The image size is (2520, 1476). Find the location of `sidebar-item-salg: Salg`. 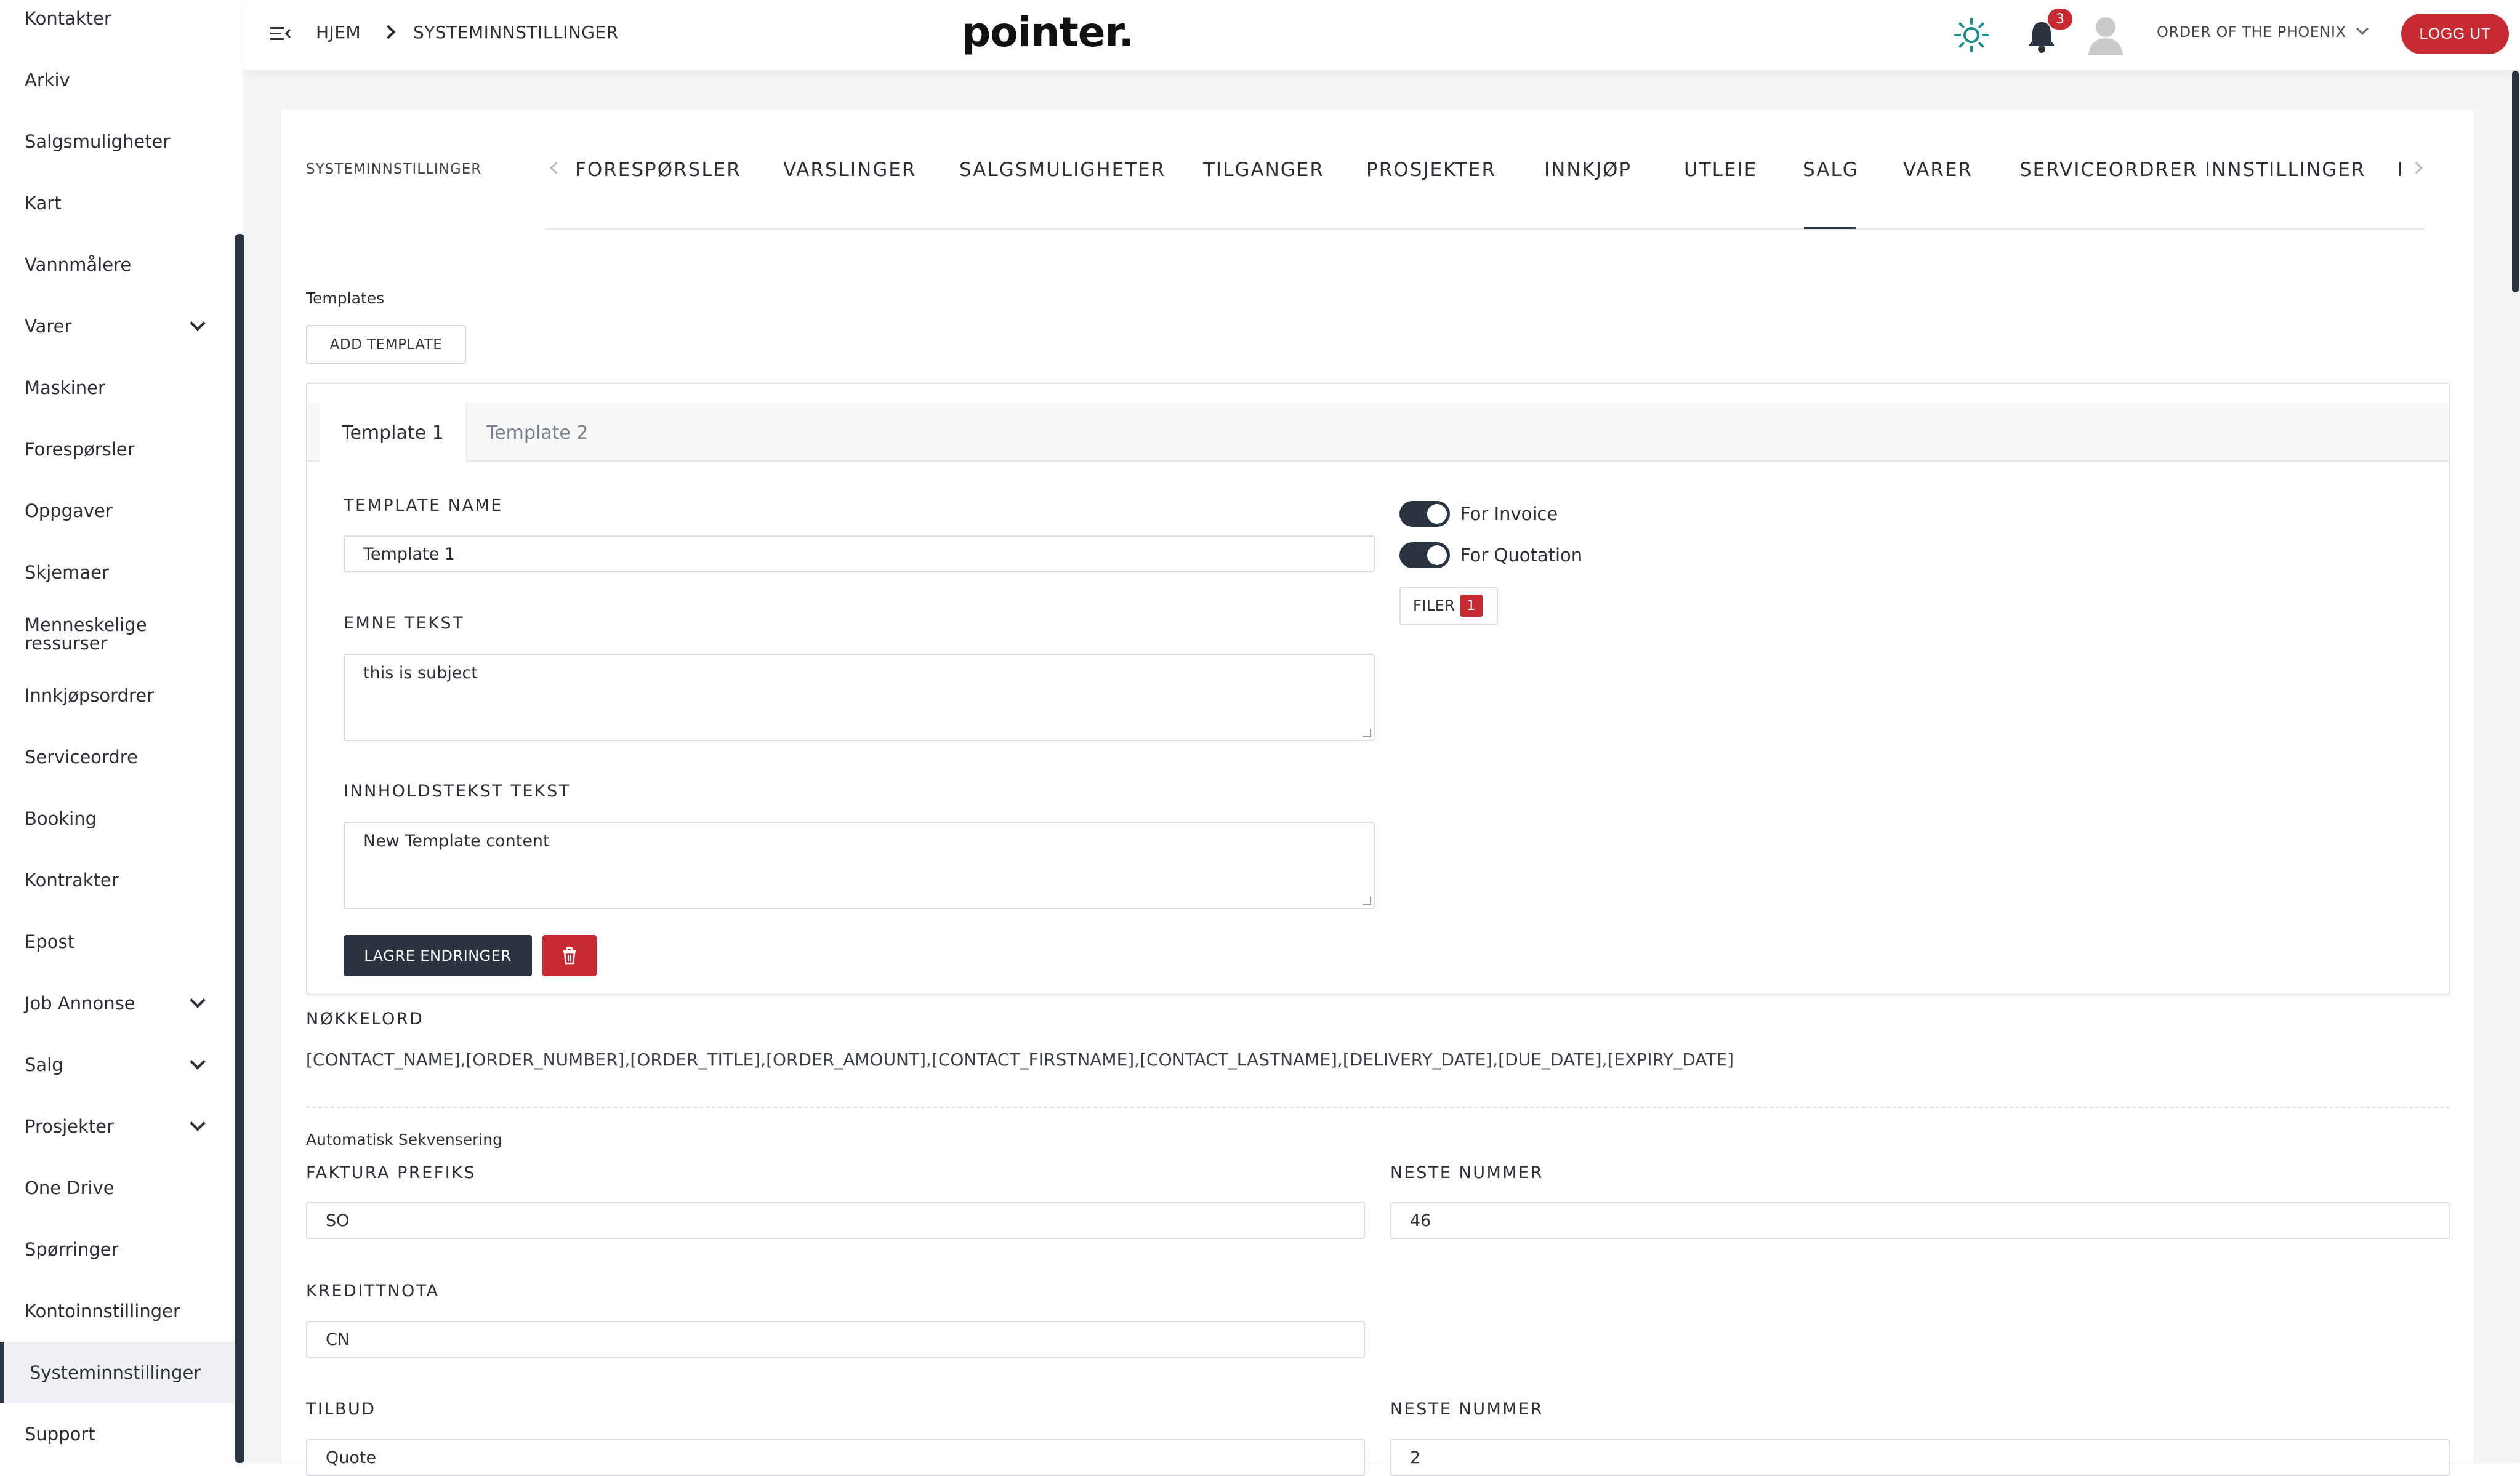

sidebar-item-salg: Salg is located at coordinates (117, 1065).